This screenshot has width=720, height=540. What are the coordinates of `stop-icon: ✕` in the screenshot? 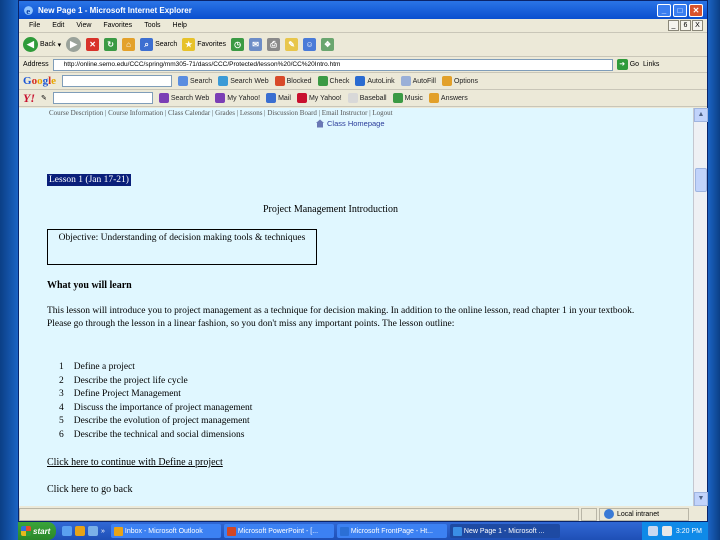 It's located at (93, 44).